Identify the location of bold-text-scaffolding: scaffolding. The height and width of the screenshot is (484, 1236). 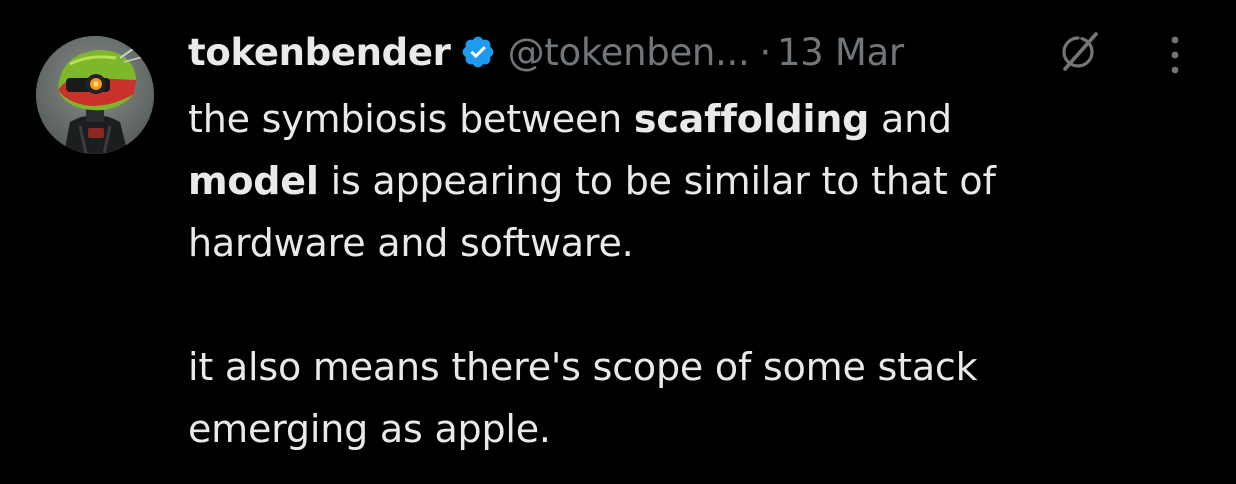
(751, 119).